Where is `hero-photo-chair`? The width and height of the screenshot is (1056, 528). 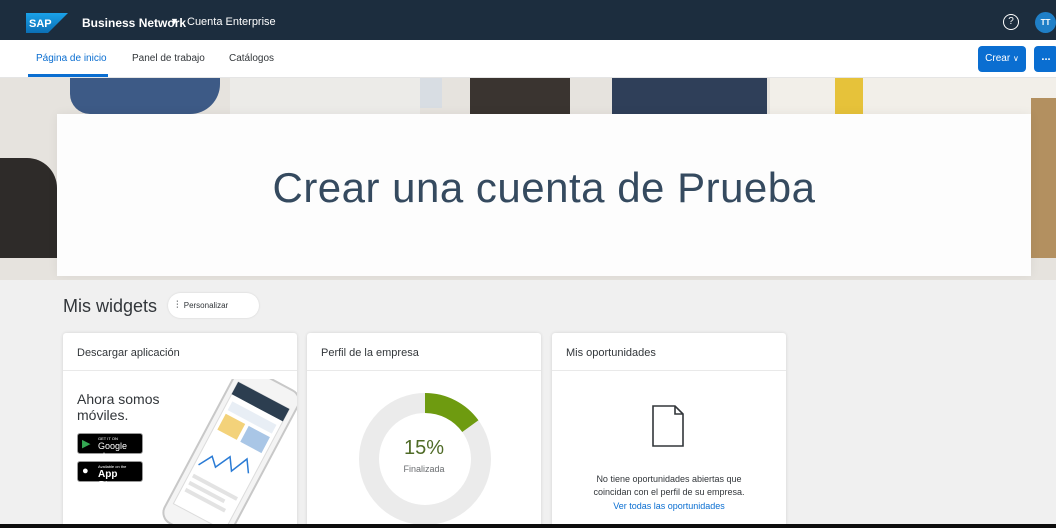
hero-photo-chair is located at coordinates (28, 208).